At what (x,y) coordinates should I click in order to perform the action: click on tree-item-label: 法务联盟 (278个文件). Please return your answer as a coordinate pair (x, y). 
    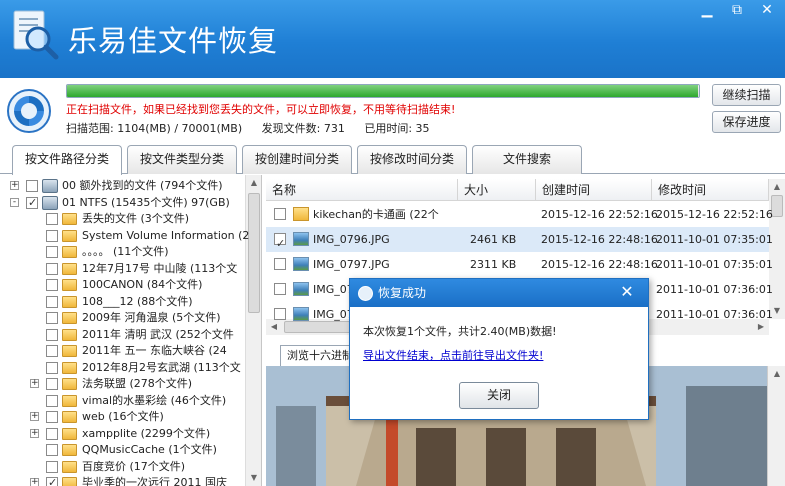
    Looking at the image, I should click on (137, 383).